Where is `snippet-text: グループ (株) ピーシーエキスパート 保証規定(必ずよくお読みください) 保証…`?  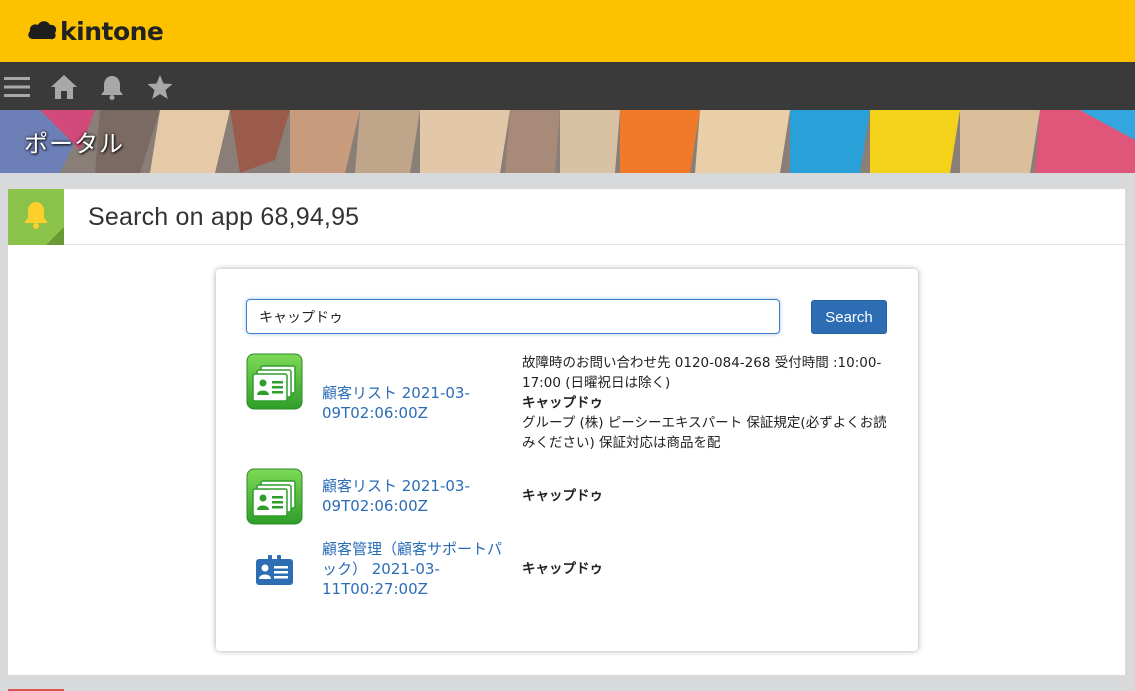 snippet-text: グループ (株) ピーシーエキスパート 保証規定(必ずよくお読みください) 保証… is located at coordinates (704, 433).